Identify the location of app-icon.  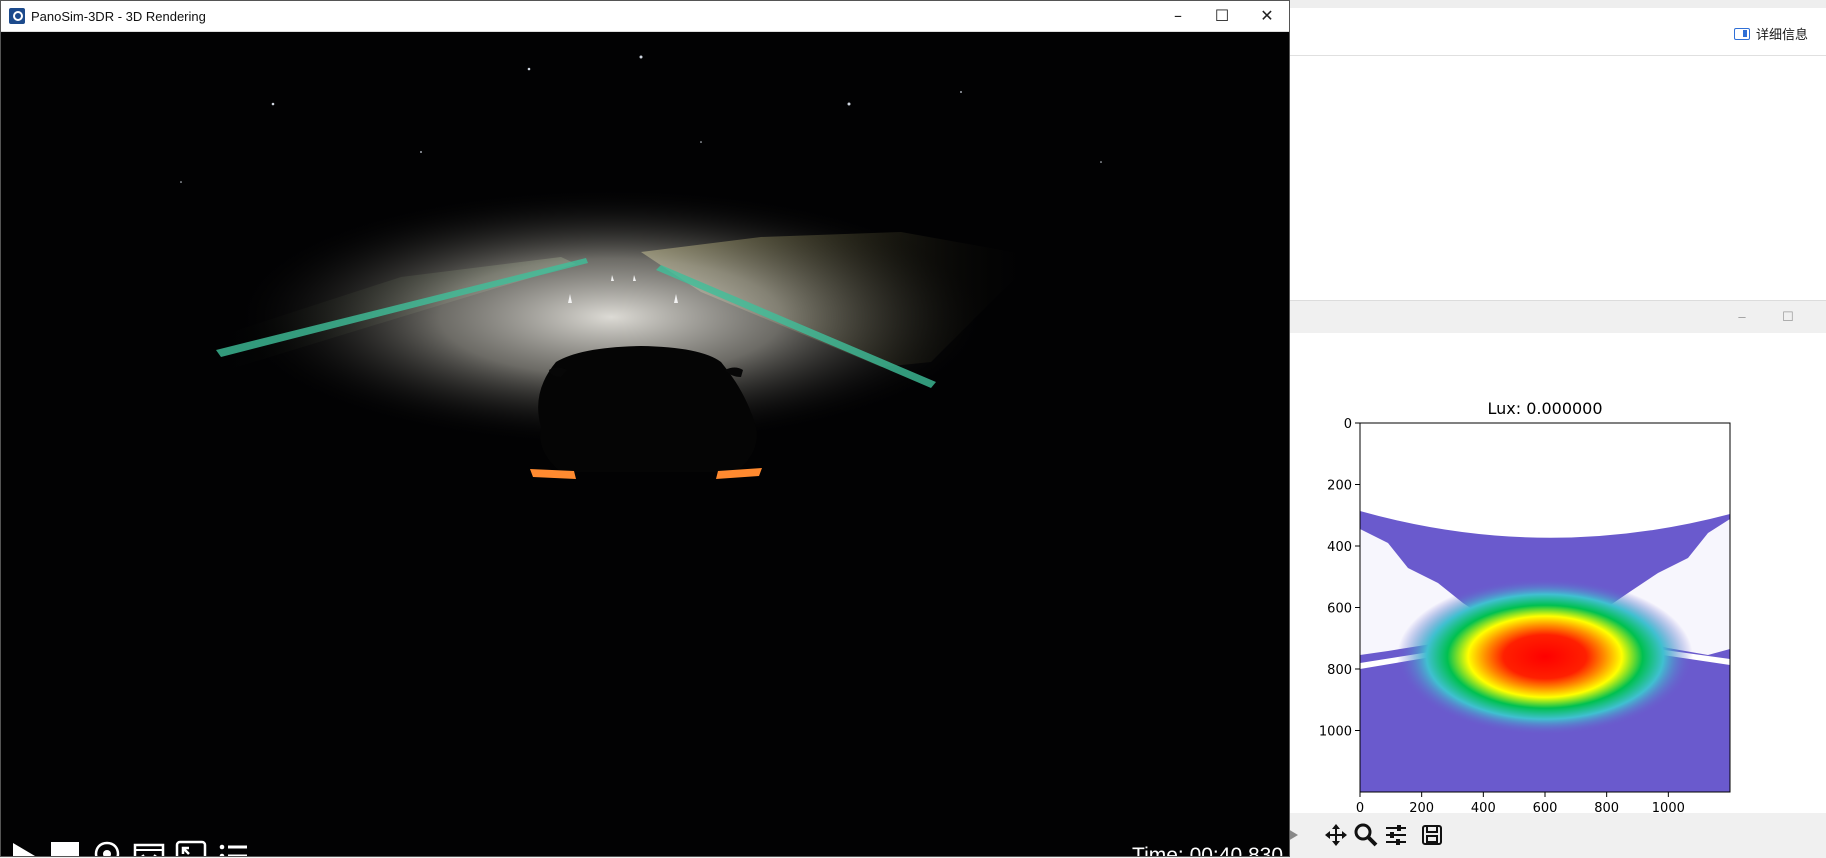
(17, 16).